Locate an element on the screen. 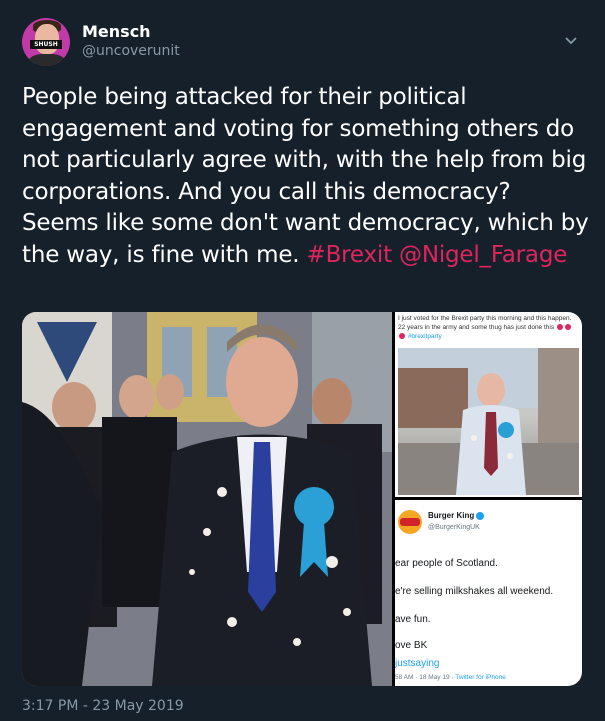 This screenshot has height=721, width=605. burger-king-logo-icon is located at coordinates (410, 522).